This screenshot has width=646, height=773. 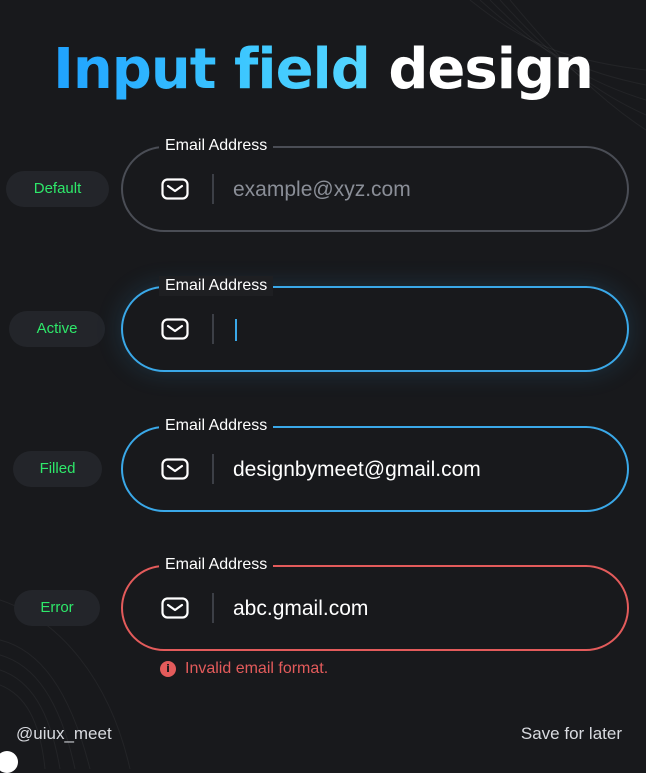 I want to click on text-caret, so click(x=236, y=330).